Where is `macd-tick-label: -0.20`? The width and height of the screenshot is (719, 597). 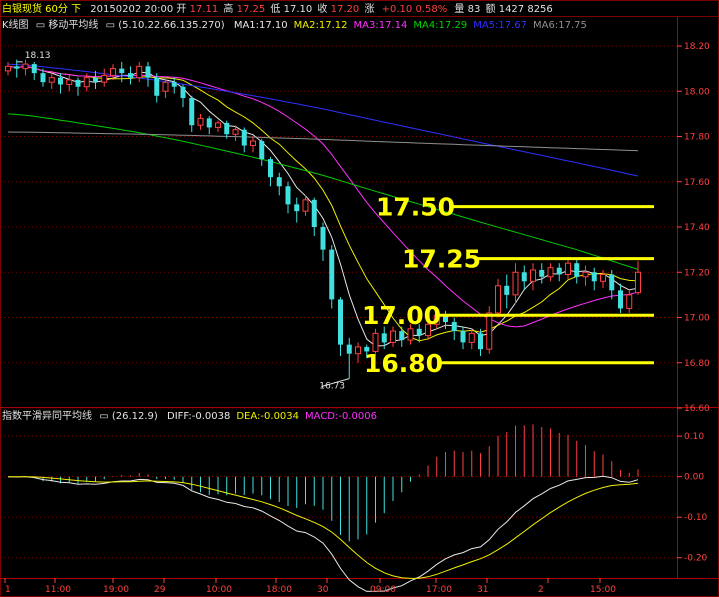 macd-tick-label: -0.20 is located at coordinates (696, 559).